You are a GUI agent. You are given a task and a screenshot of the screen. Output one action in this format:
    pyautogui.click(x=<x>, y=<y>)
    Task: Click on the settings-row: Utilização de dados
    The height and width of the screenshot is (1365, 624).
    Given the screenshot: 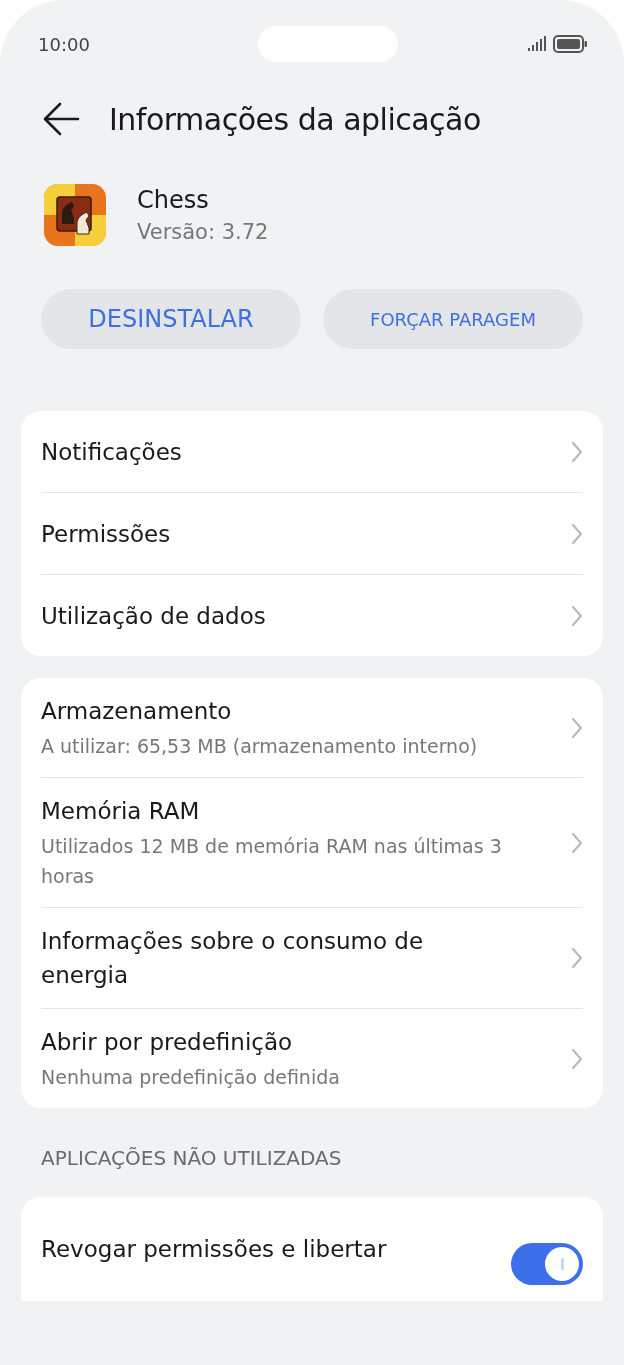 What is the action you would take?
    pyautogui.click(x=312, y=615)
    